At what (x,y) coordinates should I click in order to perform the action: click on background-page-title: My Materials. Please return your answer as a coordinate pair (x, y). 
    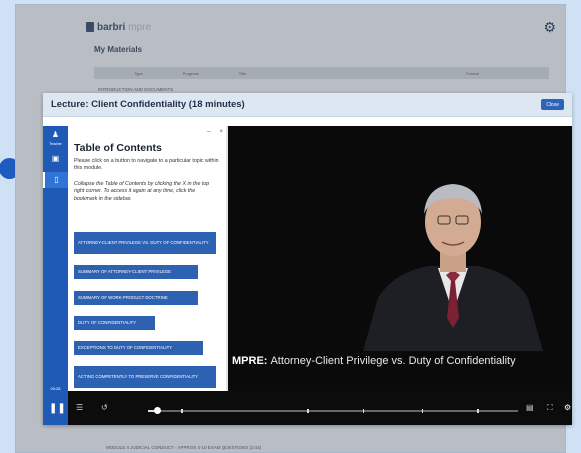
    Looking at the image, I should click on (118, 49).